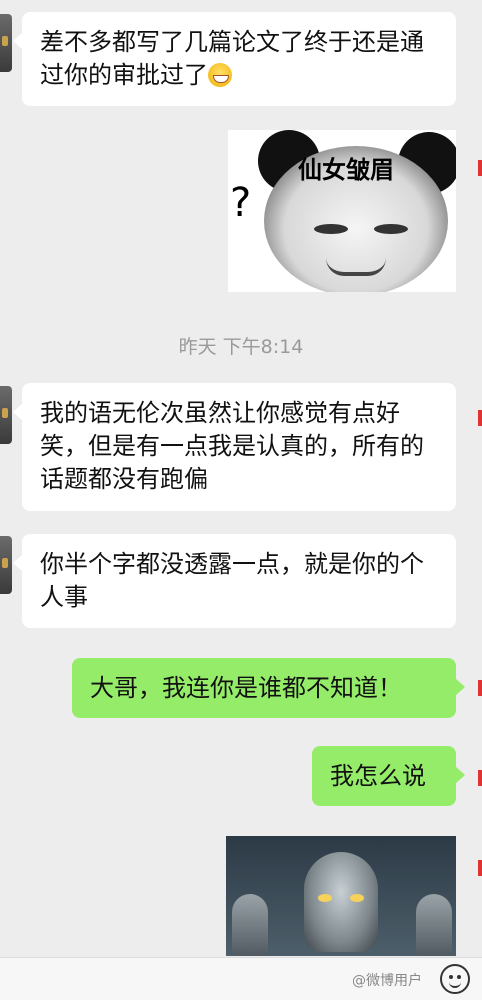 This screenshot has height=1000, width=482. I want to click on robot-eye-left, so click(325, 898).